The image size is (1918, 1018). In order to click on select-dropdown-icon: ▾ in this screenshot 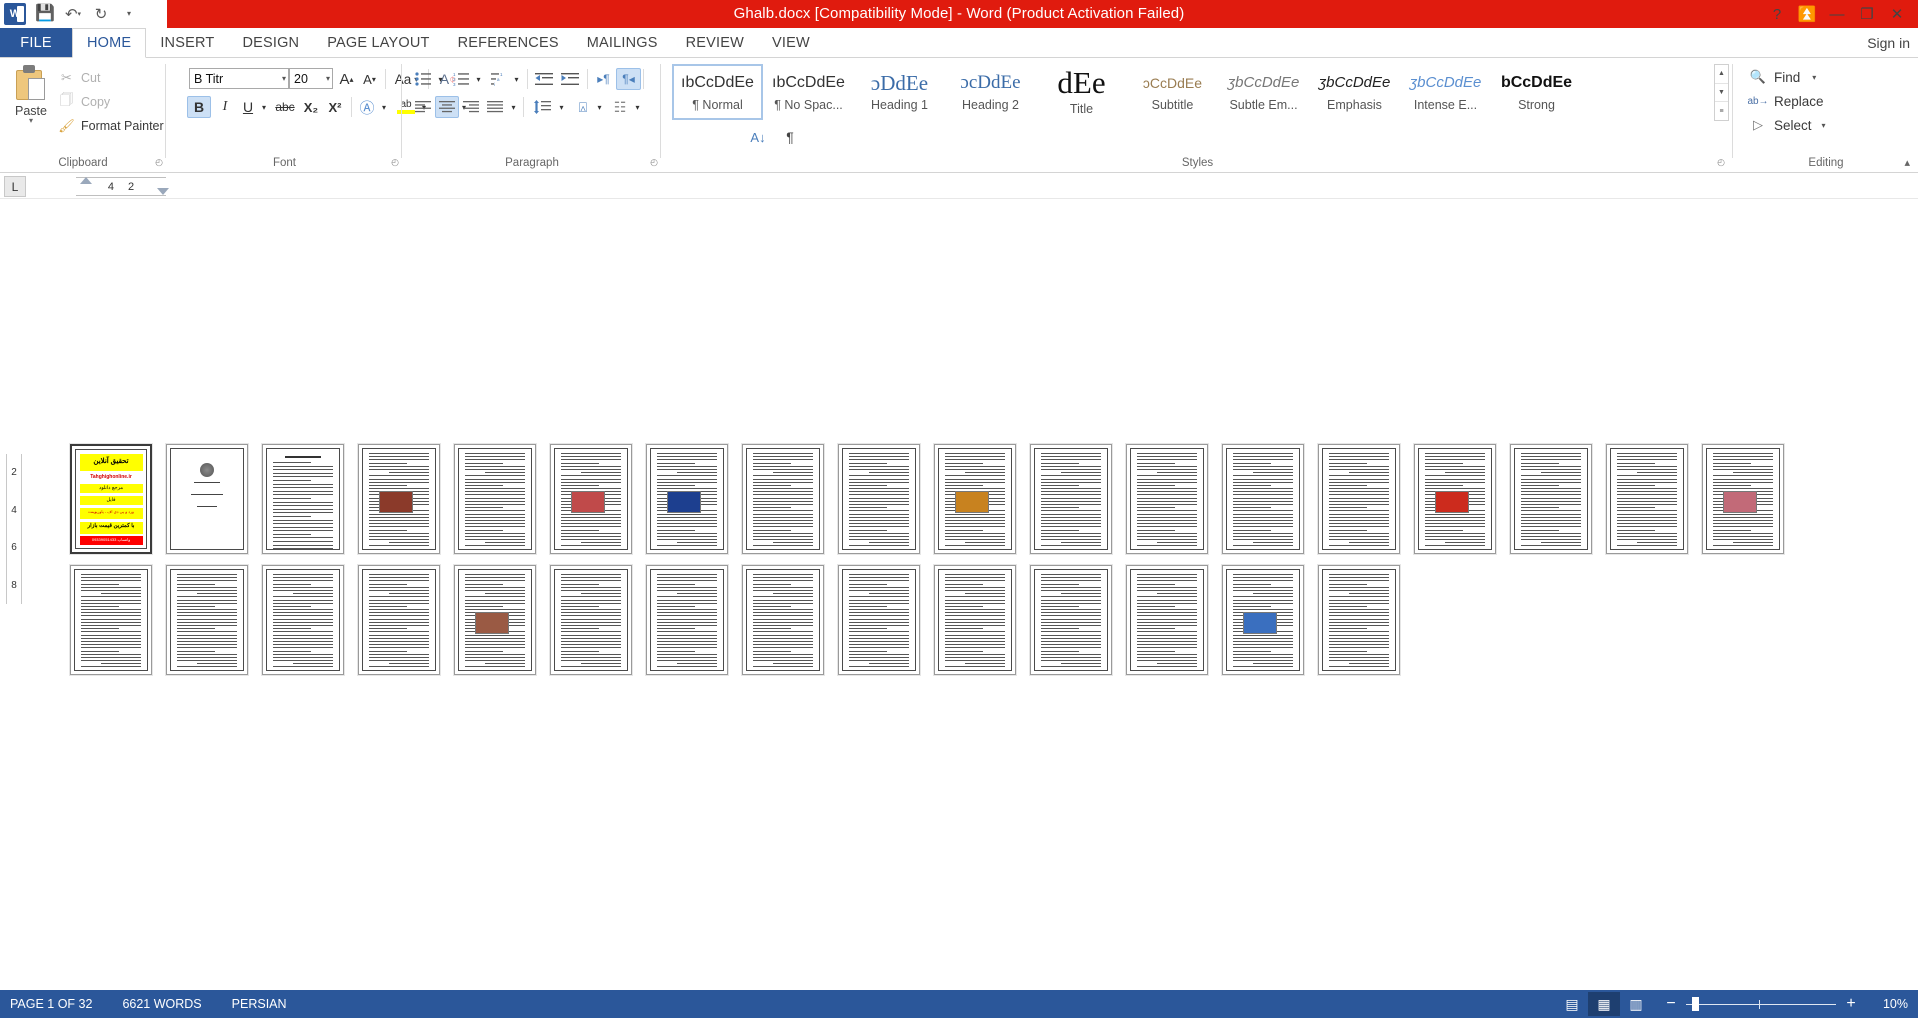, I will do `click(1824, 125)`.